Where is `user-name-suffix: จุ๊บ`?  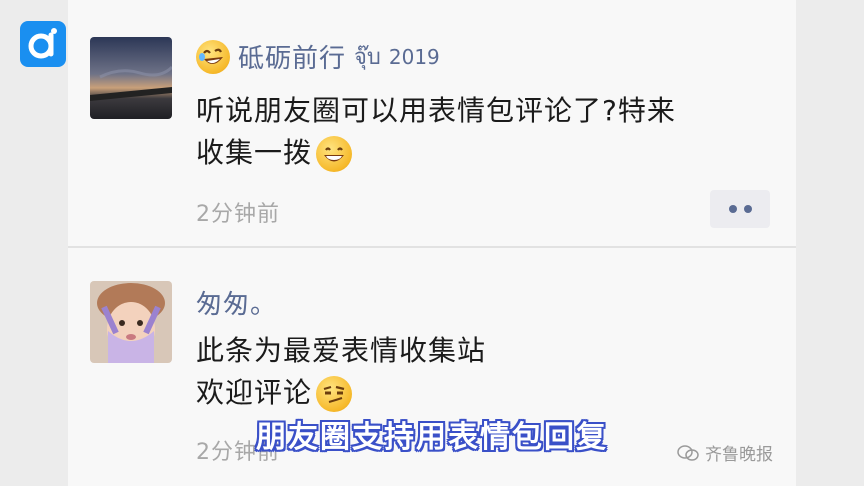 user-name-suffix: จุ๊บ is located at coordinates (367, 57).